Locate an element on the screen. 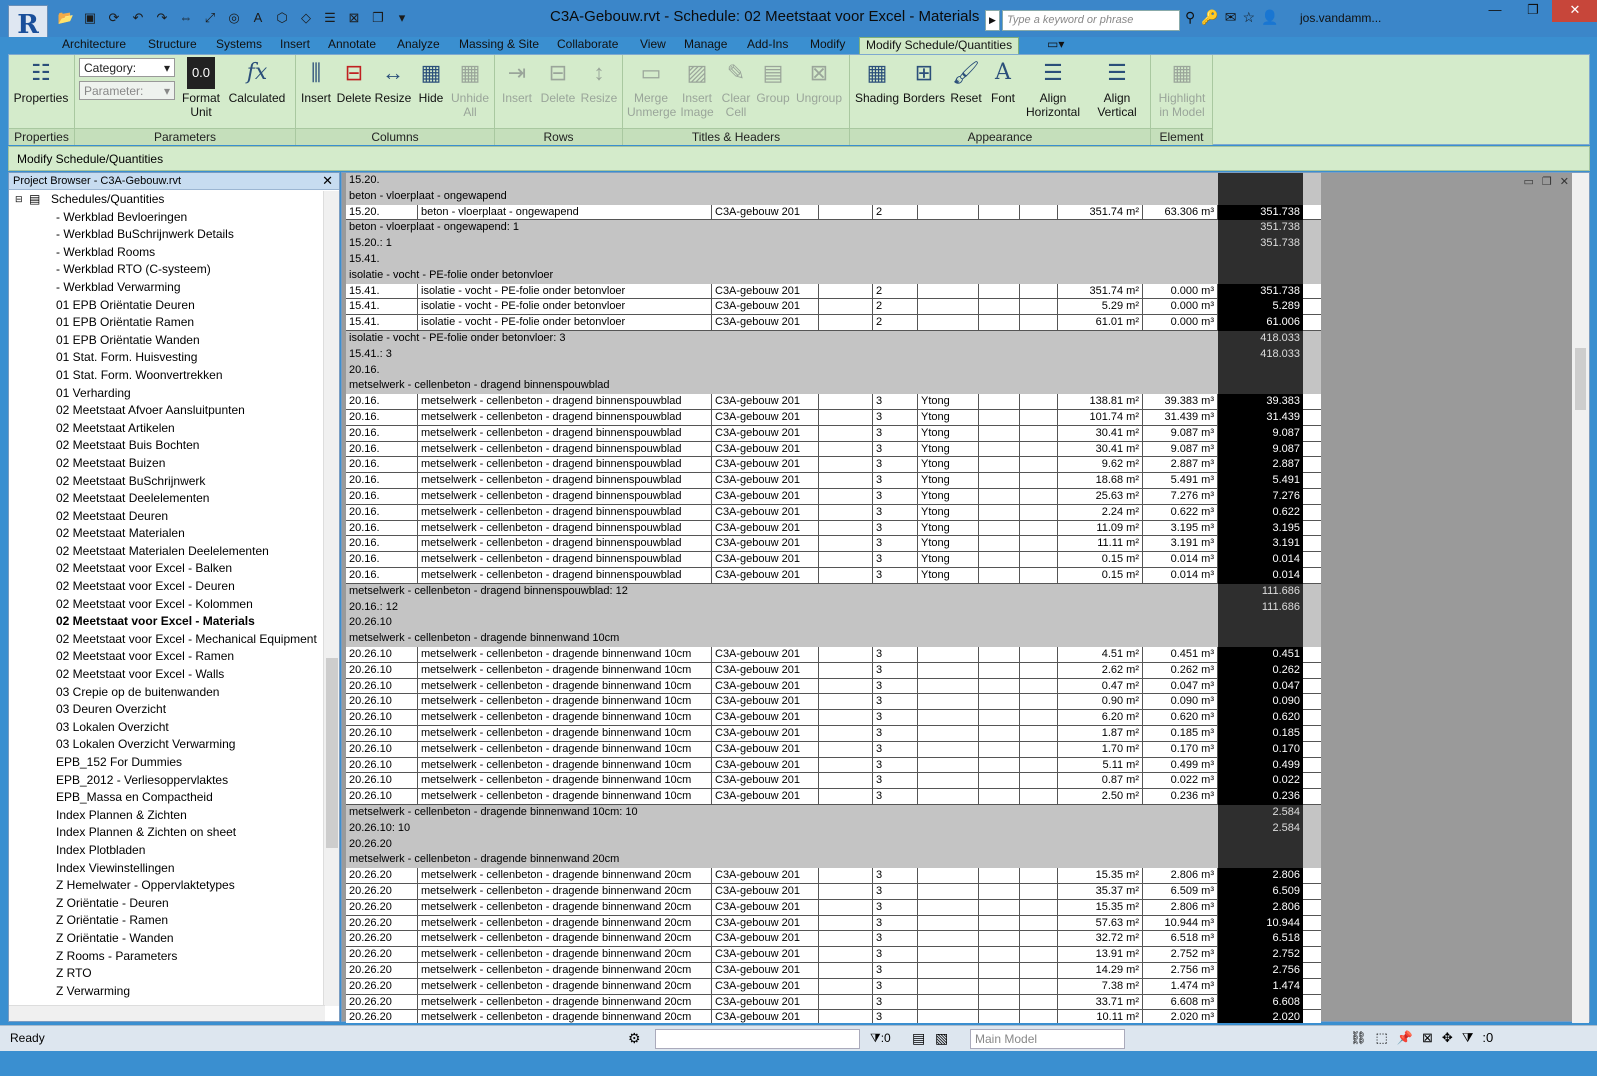 The height and width of the screenshot is (1076, 1597). table-cell: 0.87 m² is located at coordinates (1100, 781).